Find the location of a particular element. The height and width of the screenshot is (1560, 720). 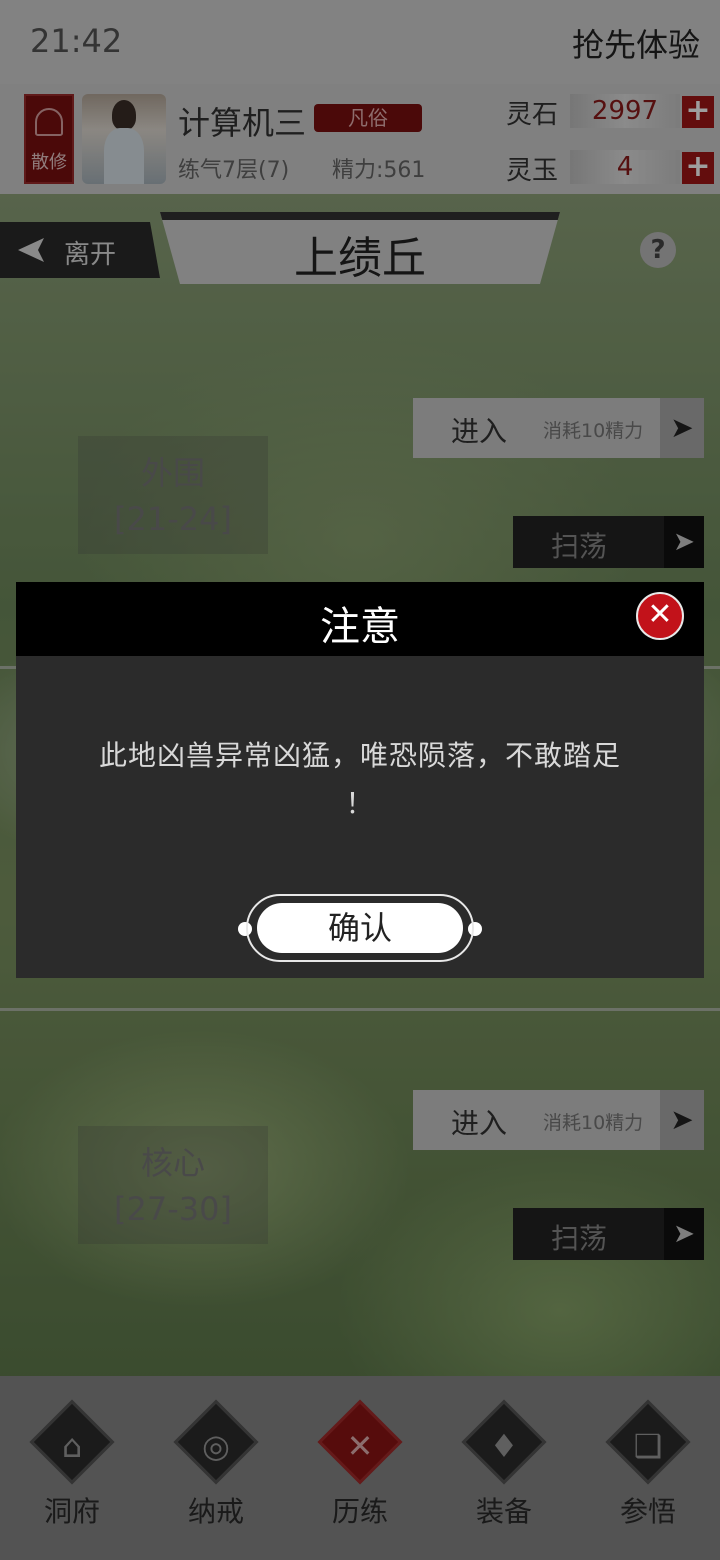

confirm-button-frame: 确认 is located at coordinates (360, 928).